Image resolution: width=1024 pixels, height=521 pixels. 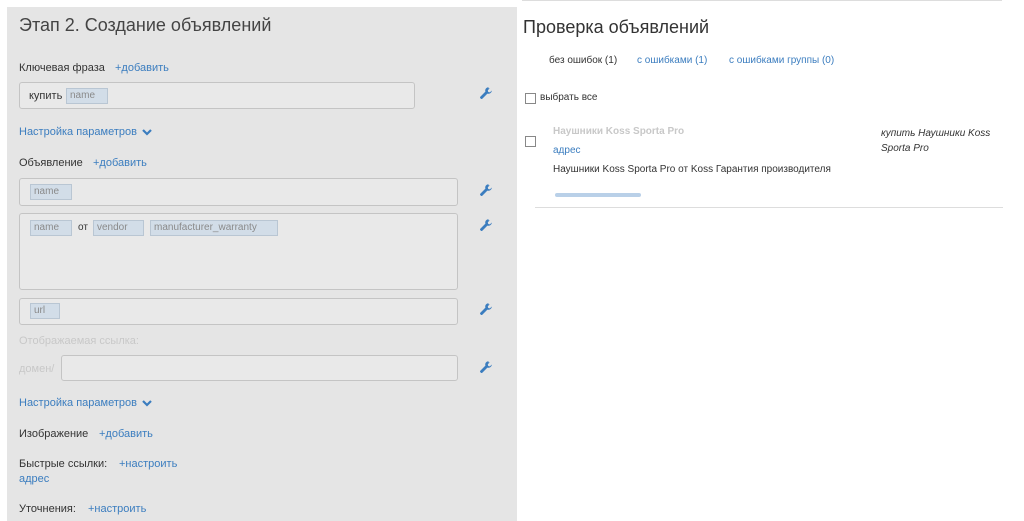 I want to click on stage-title: Этап 2. Создание объявлений, so click(x=145, y=25).